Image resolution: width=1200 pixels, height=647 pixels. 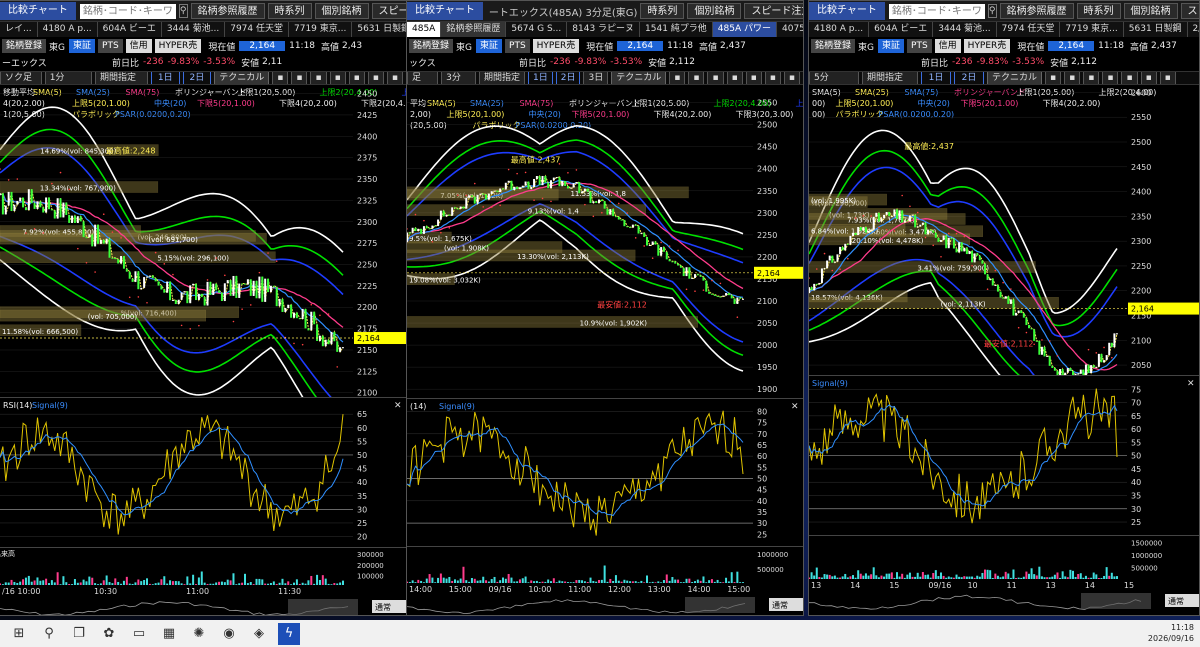 What do you see at coordinates (21, 78) in the screenshot?
I see `chart-type-select: ソク足` at bounding box center [21, 78].